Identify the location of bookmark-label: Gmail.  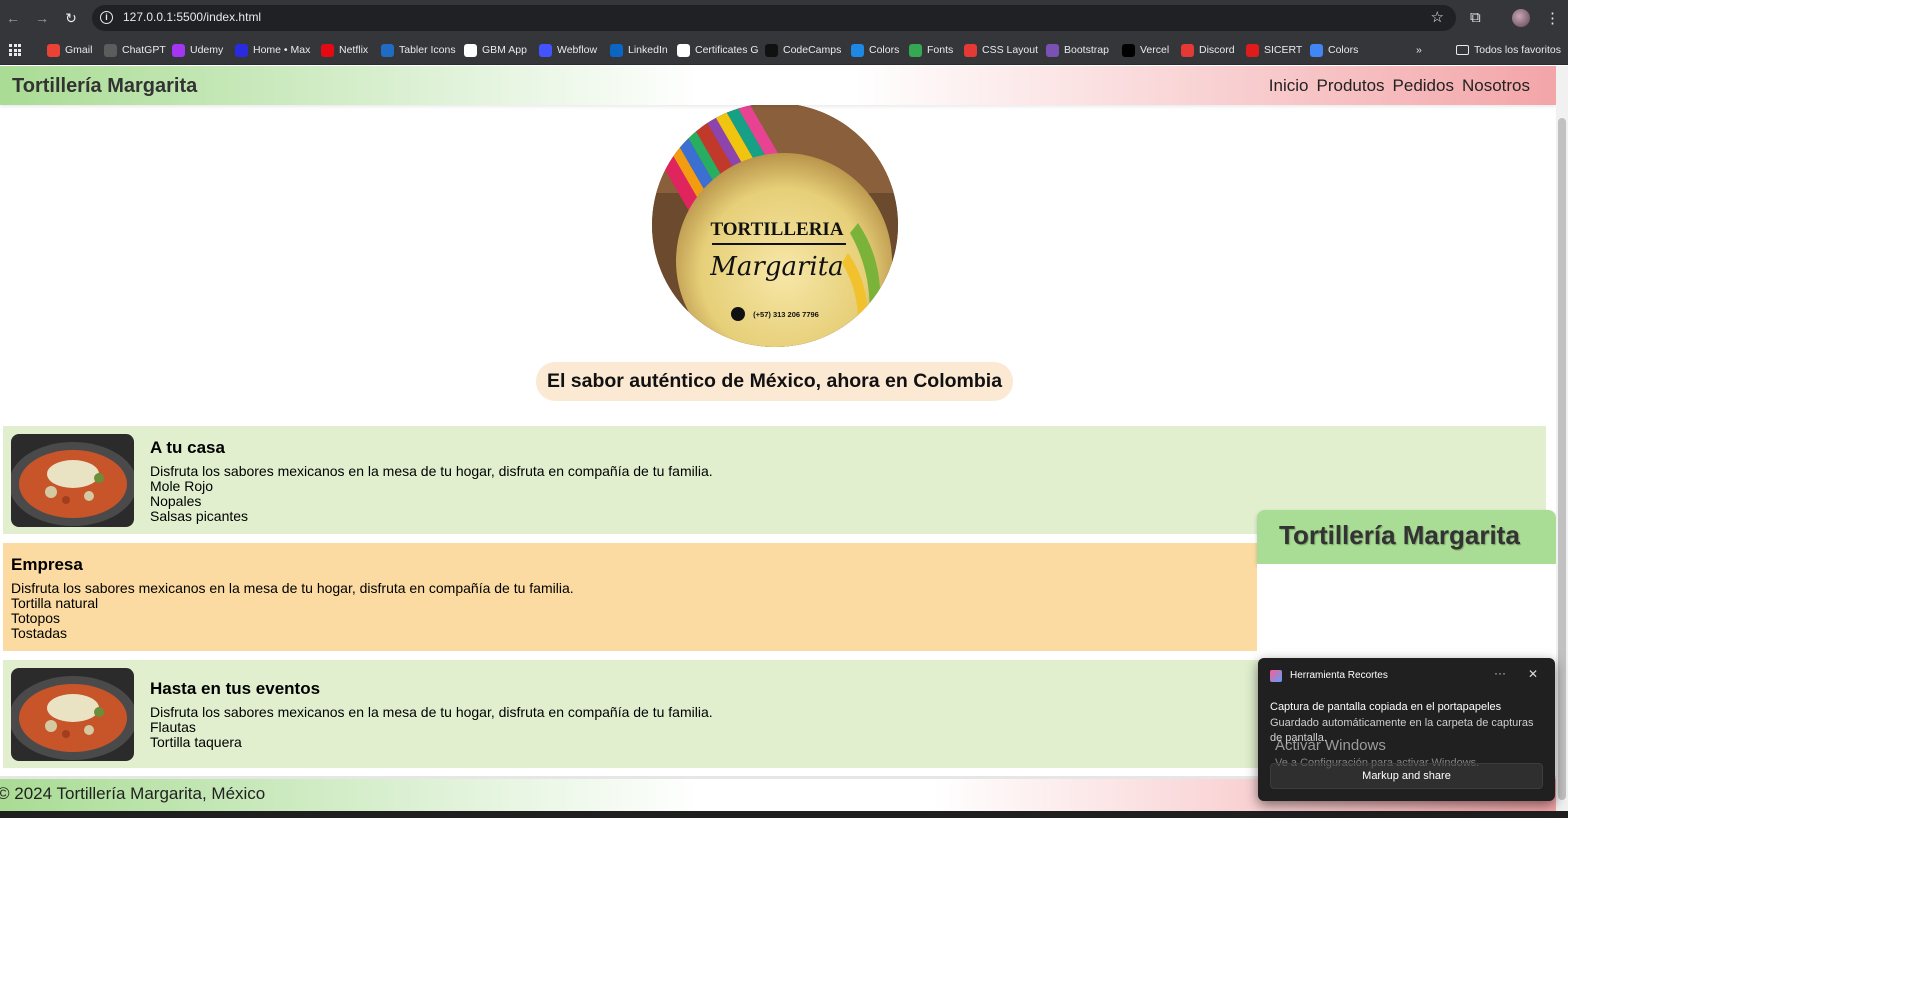
(79, 50).